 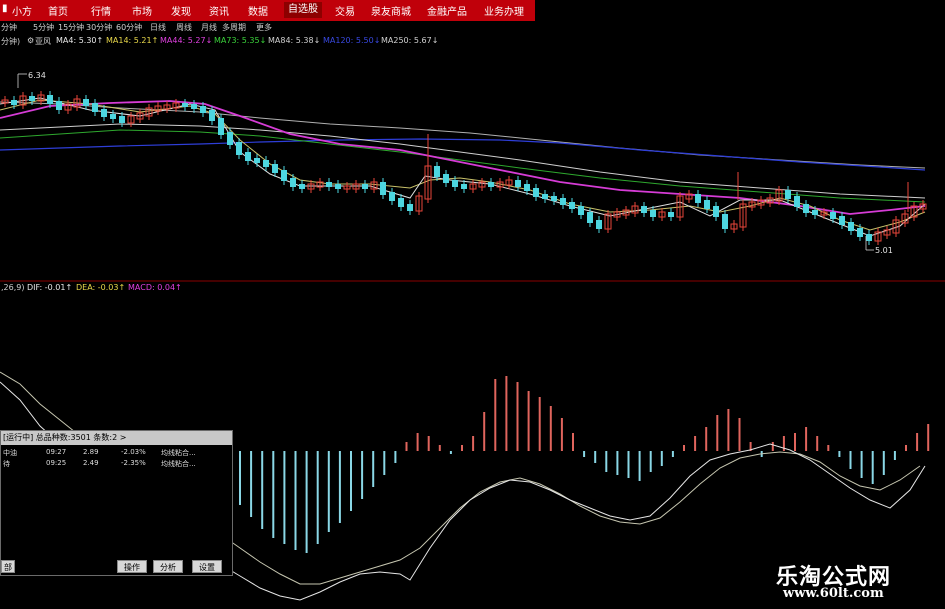 I want to click on tab-more: 更多, so click(x=264, y=27).